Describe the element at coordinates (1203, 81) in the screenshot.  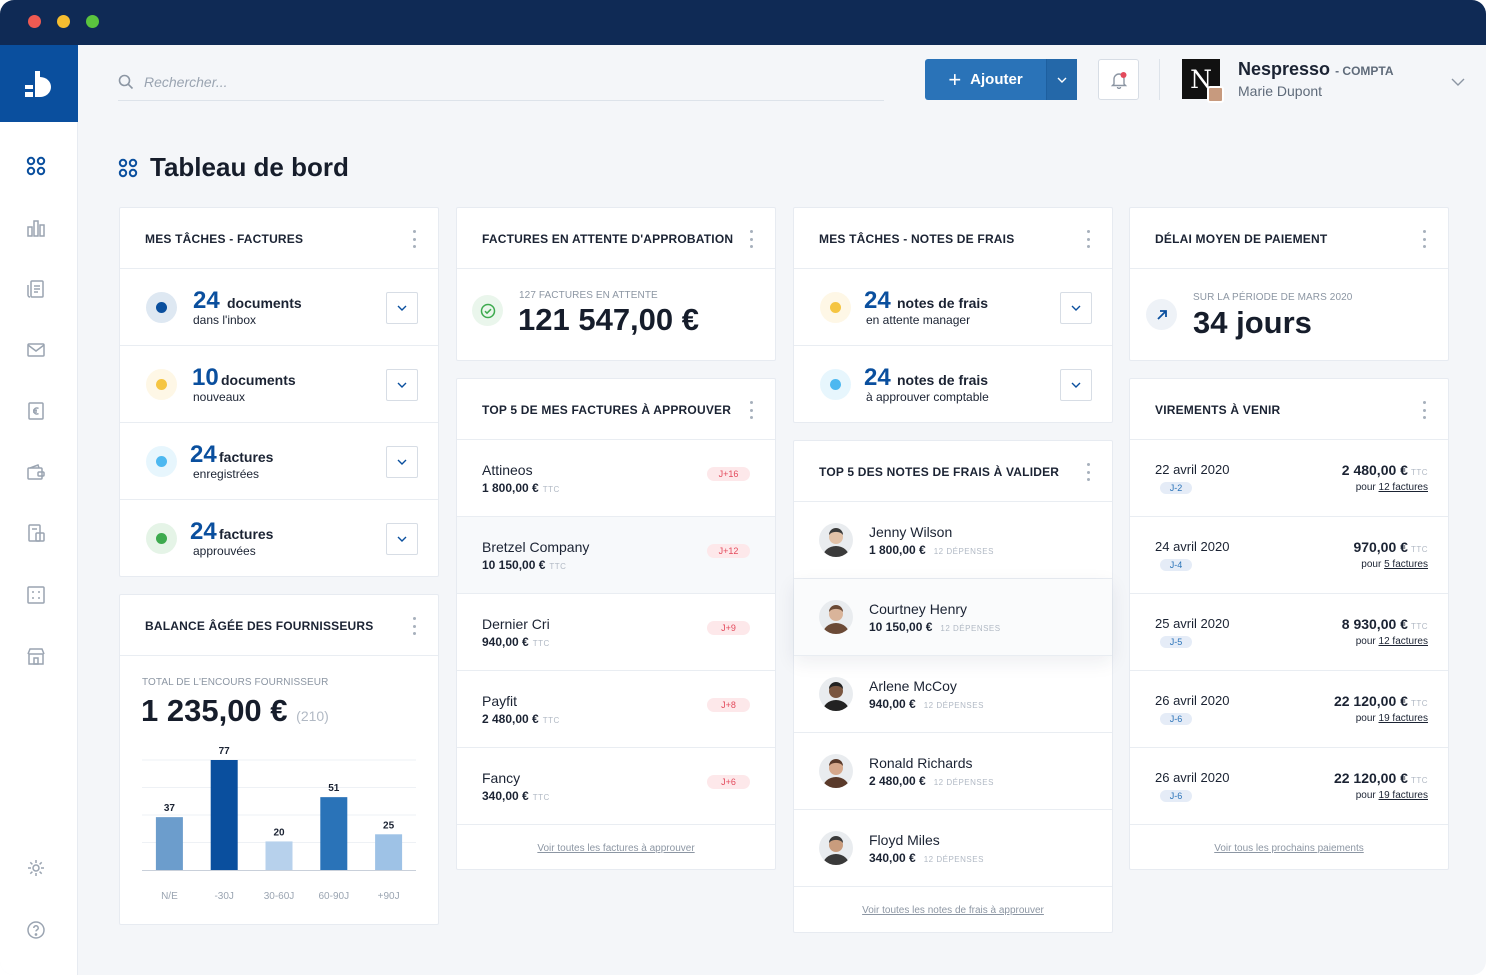
I see `company-logo: N` at that location.